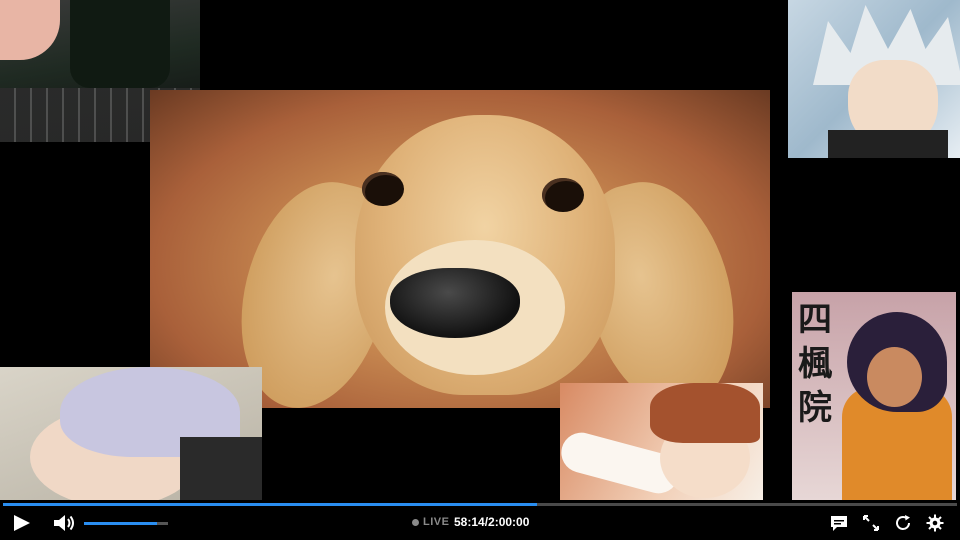  Describe the element at coordinates (874, 79) in the screenshot. I see `anime-character-white-hair` at that location.